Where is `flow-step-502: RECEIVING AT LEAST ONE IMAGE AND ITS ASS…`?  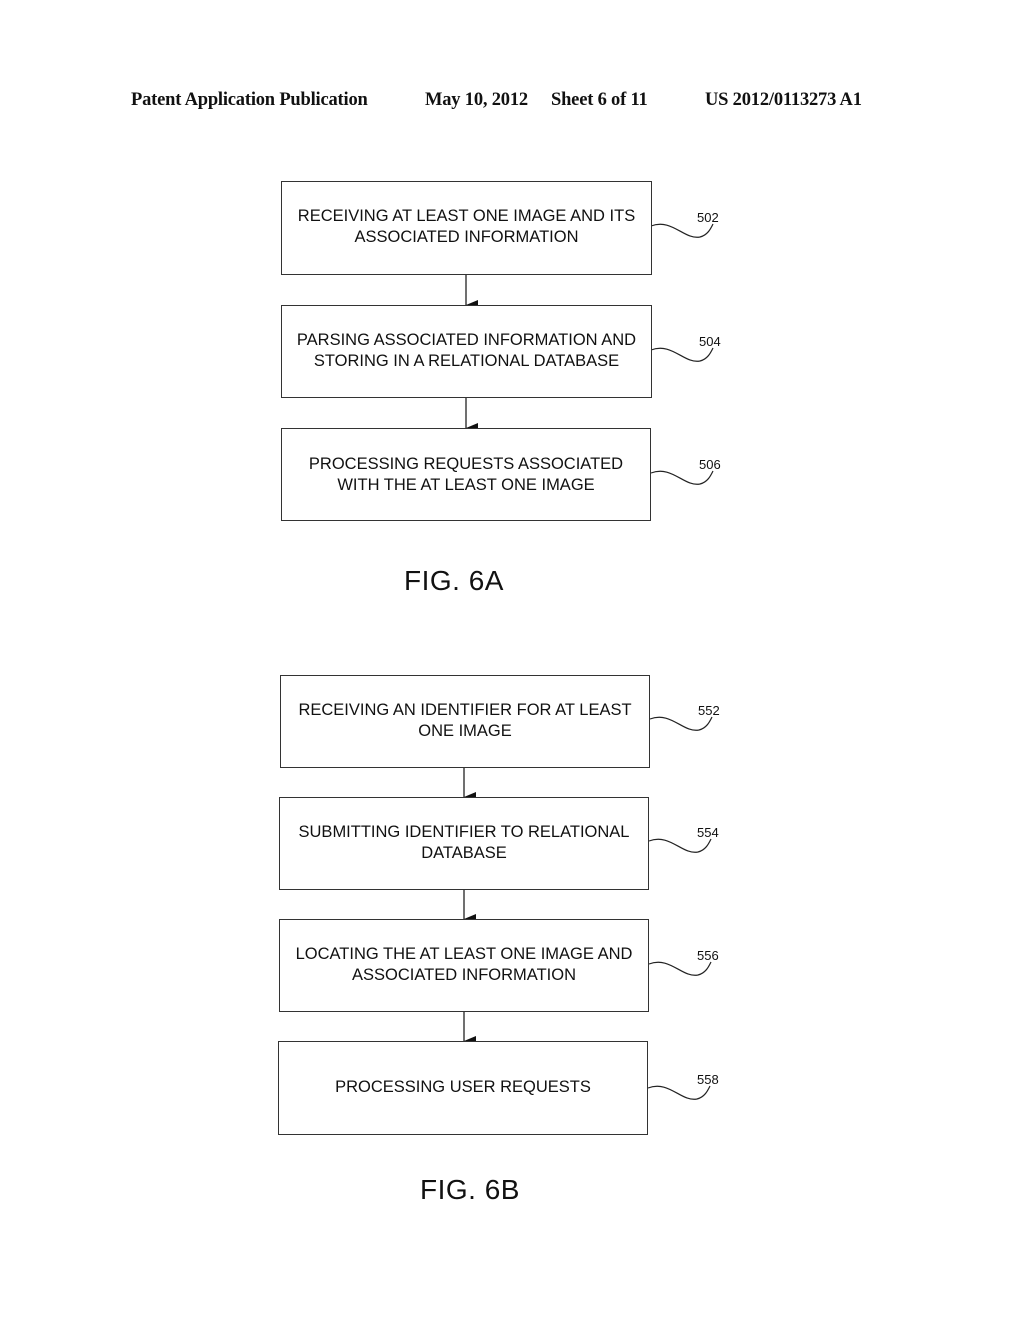
flow-step-502: RECEIVING AT LEAST ONE IMAGE AND ITS ASS… is located at coordinates (466, 228).